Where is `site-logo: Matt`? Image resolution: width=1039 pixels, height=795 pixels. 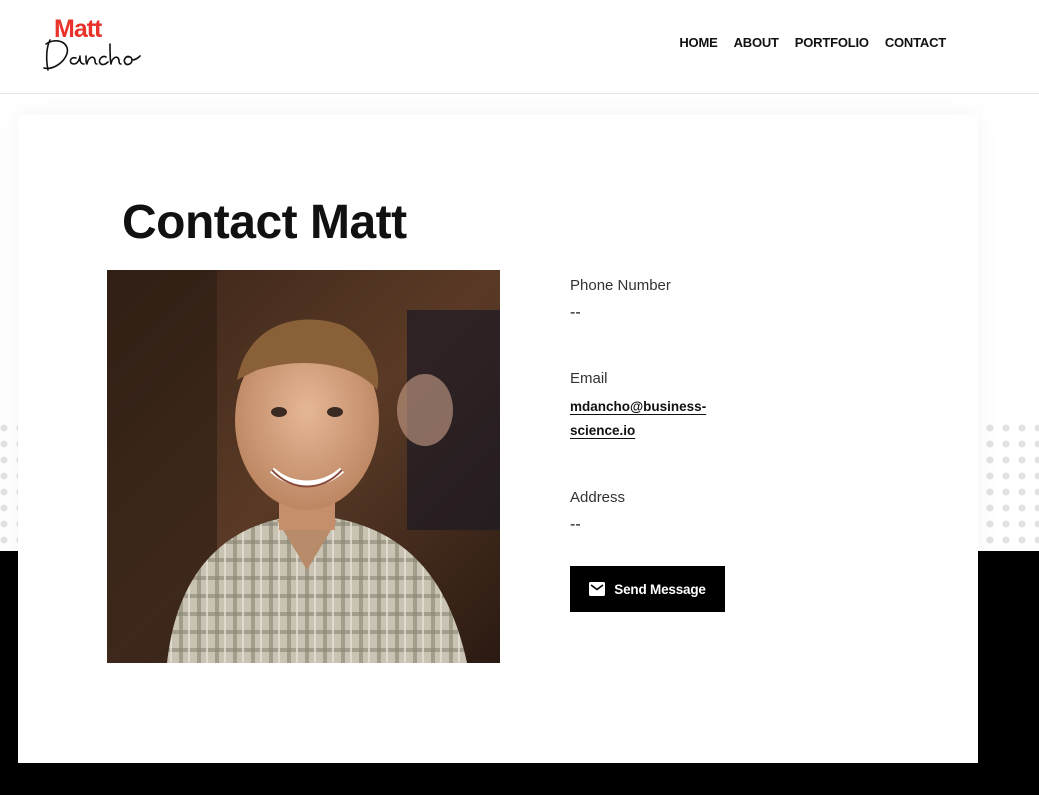
site-logo: Matt is located at coordinates (92, 45).